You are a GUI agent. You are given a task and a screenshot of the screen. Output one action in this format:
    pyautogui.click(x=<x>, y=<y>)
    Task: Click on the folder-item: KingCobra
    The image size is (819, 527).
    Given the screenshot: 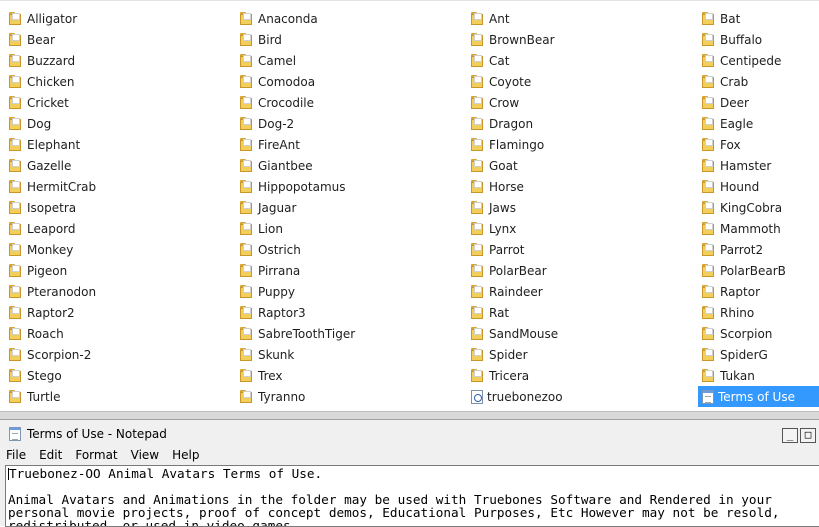 What is the action you would take?
    pyautogui.click(x=756, y=207)
    